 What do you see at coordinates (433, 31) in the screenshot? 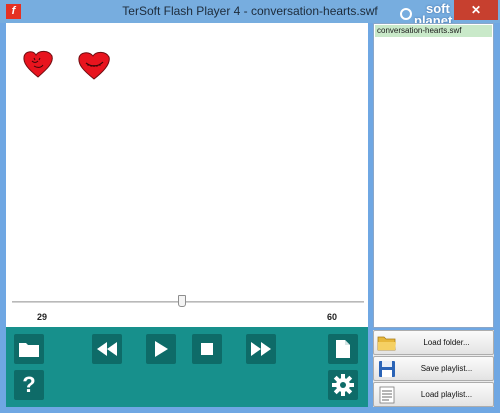
I see `playlist-item: conversation-hearts.swf` at bounding box center [433, 31].